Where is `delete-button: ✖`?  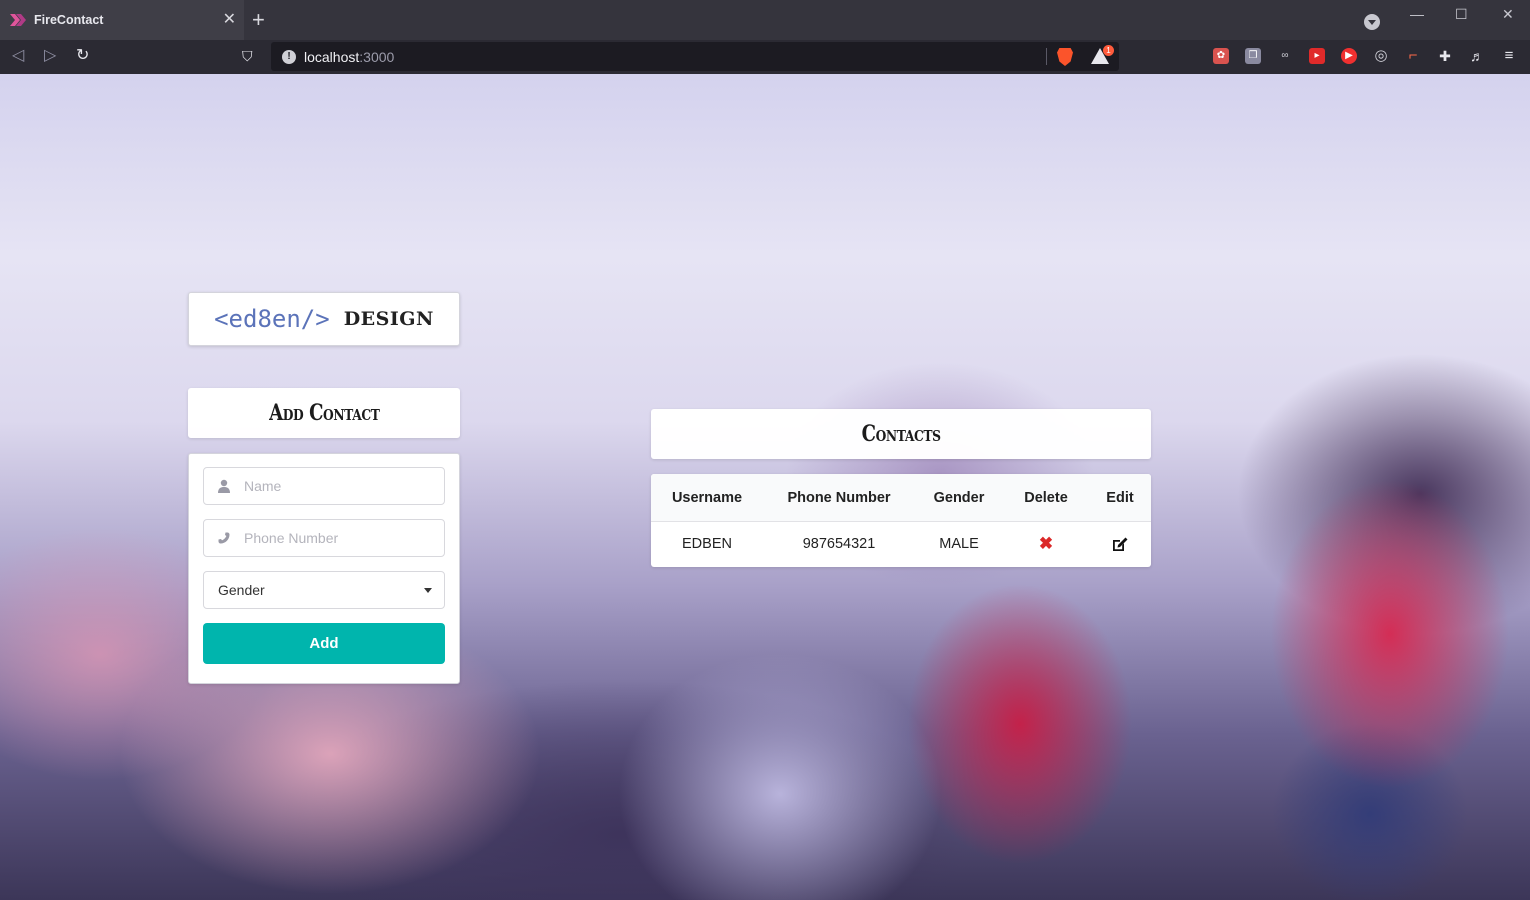 delete-button: ✖ is located at coordinates (1046, 544).